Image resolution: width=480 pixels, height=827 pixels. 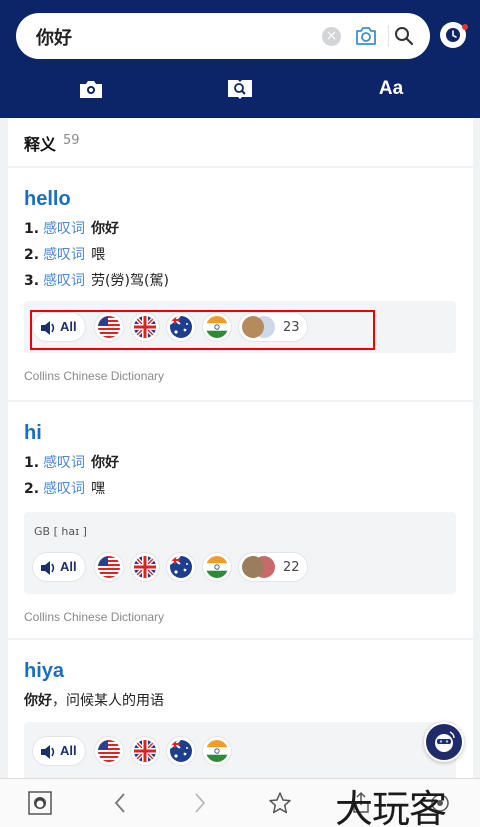 I want to click on sense-number: 3., so click(x=32, y=281).